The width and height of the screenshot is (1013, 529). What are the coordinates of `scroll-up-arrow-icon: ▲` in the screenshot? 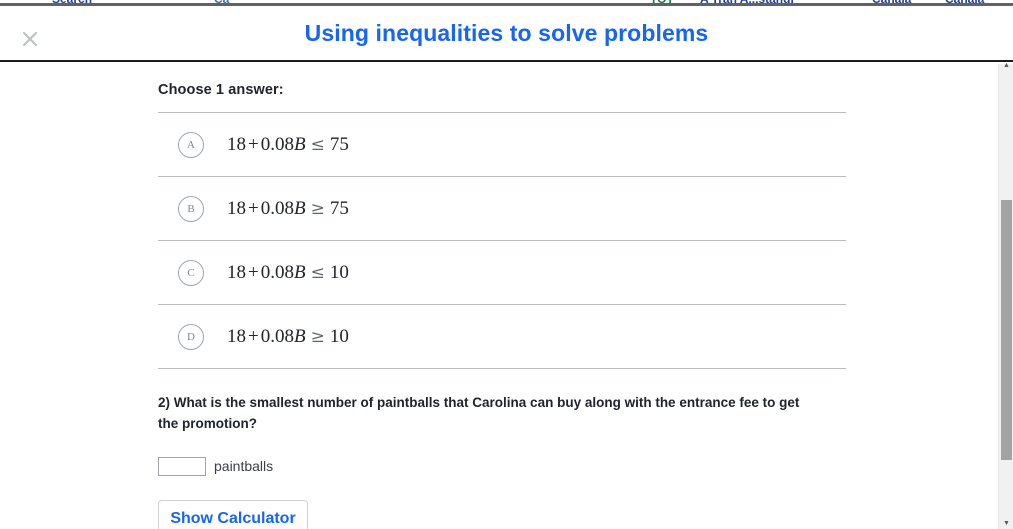 It's located at (1006, 65).